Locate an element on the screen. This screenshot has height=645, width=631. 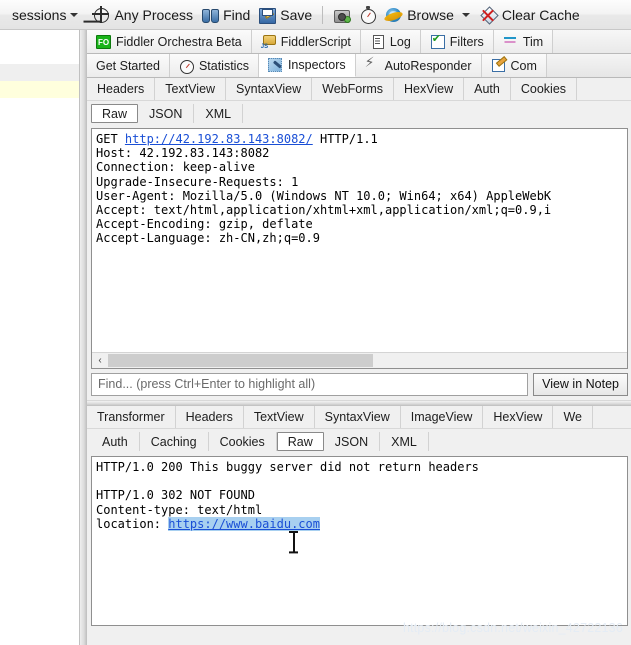
clear-cache-icon is located at coordinates (489, 15).